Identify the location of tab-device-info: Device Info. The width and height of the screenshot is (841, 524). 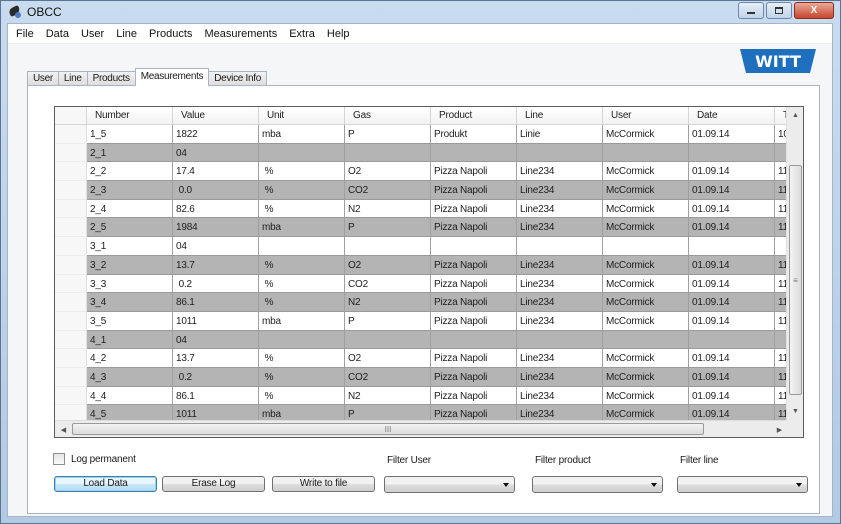
(237, 78).